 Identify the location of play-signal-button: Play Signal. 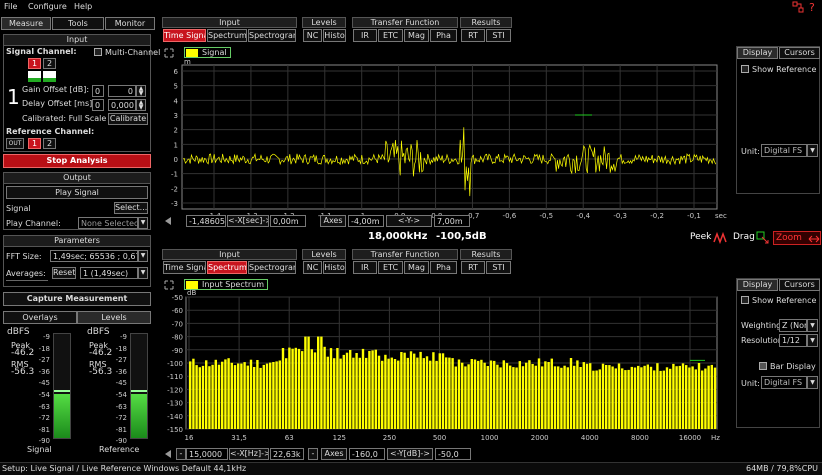
(77, 192).